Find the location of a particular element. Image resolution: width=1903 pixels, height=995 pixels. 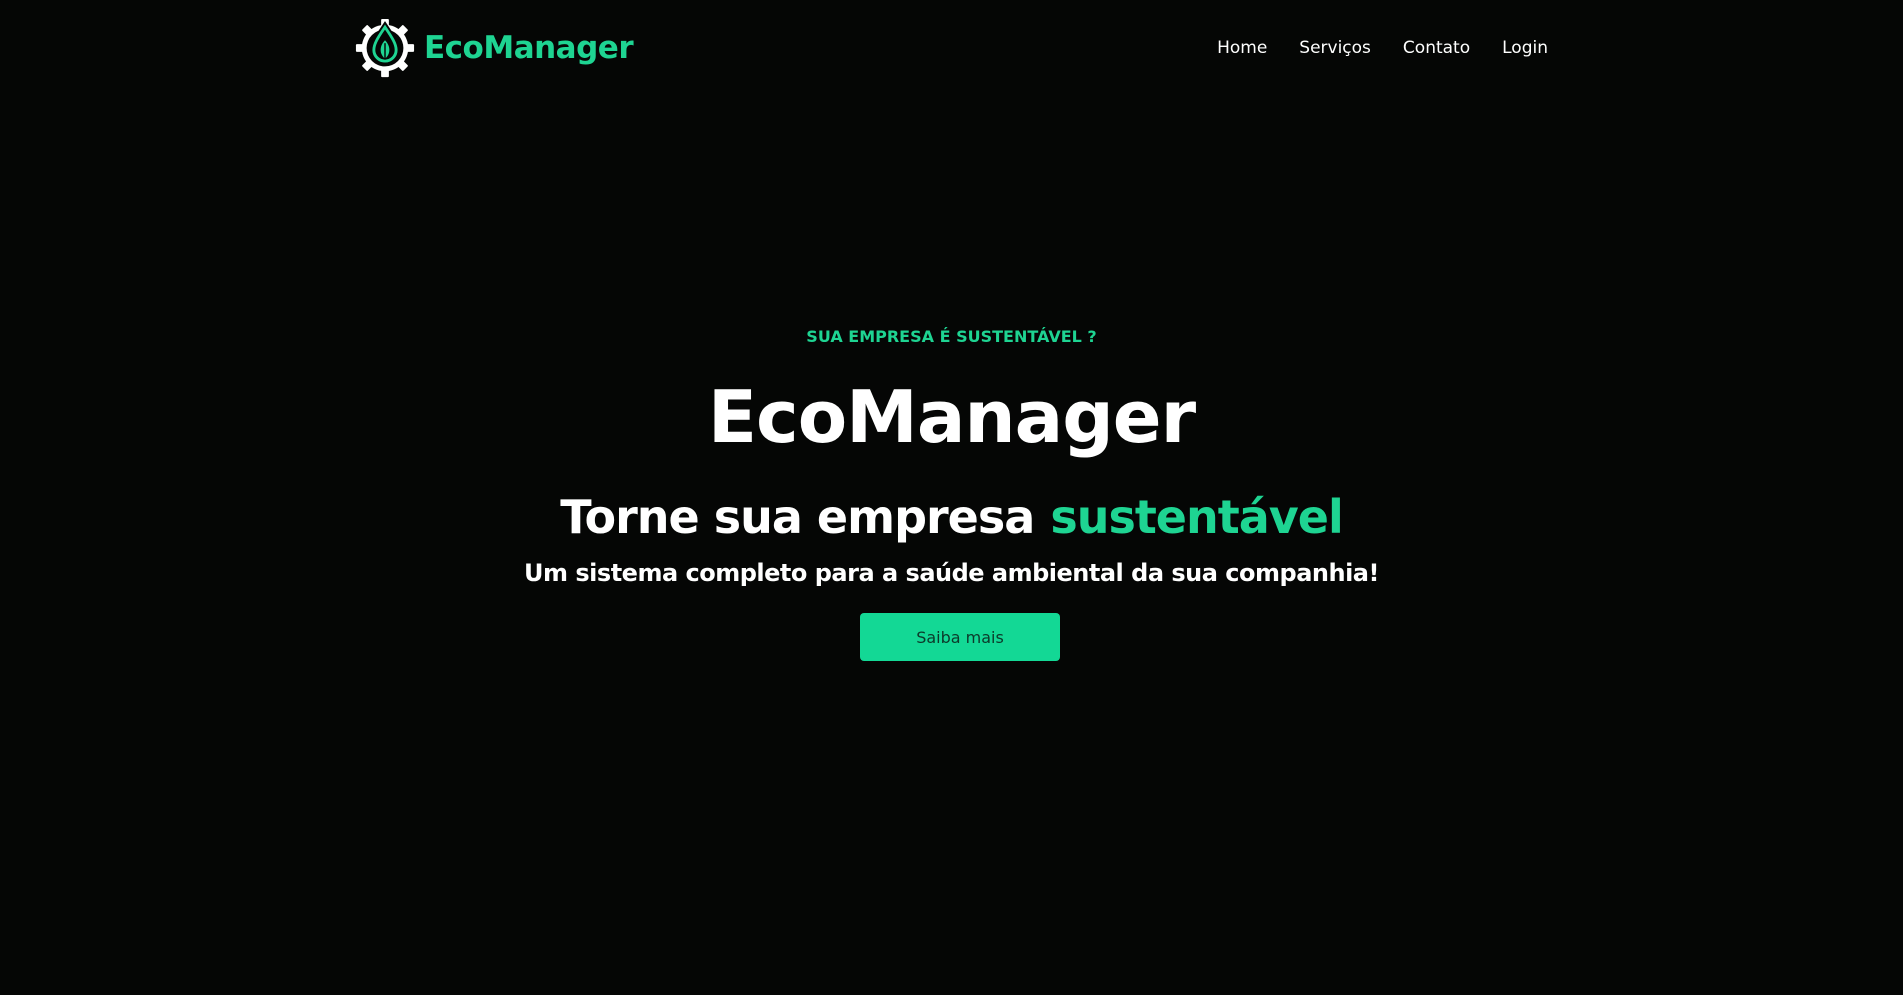

hero-headline: Torne sua empresa sustentável is located at coordinates (951, 517).